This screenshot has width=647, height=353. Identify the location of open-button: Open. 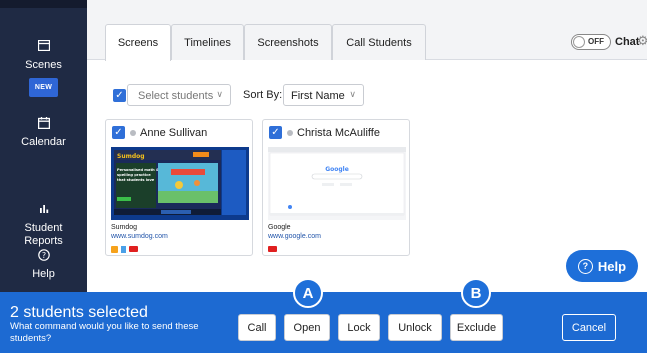
(307, 327).